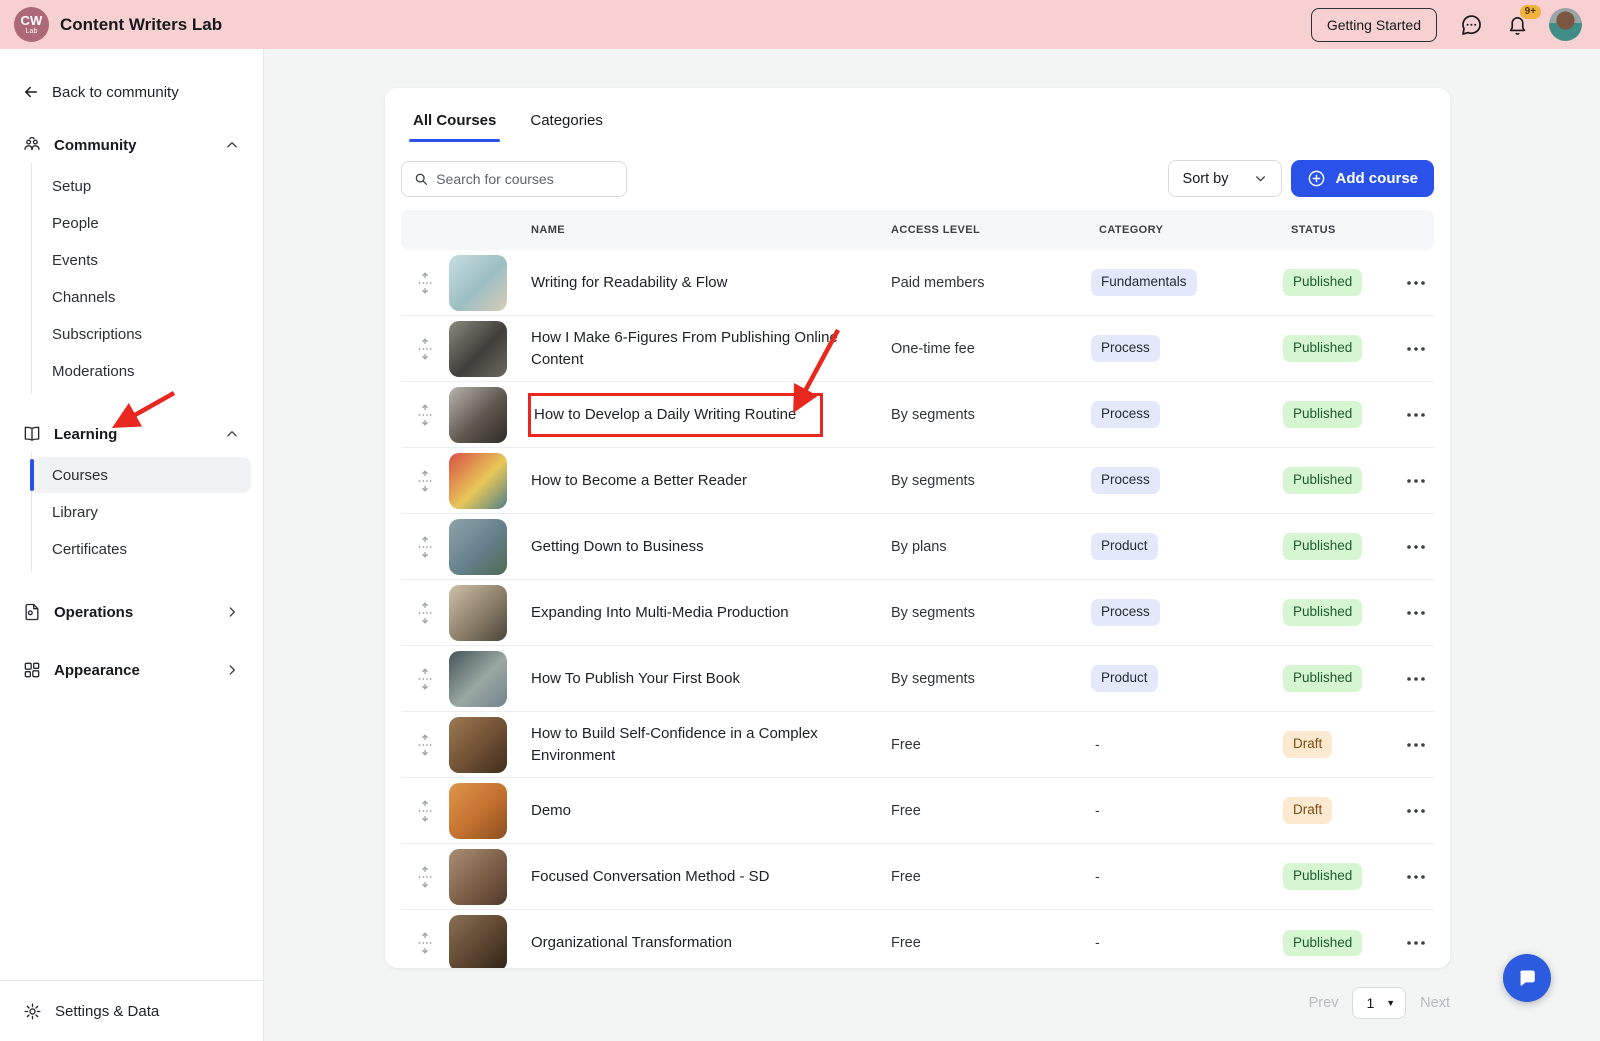 The height and width of the screenshot is (1041, 1600). I want to click on sidebar-item-library: Library, so click(141, 512).